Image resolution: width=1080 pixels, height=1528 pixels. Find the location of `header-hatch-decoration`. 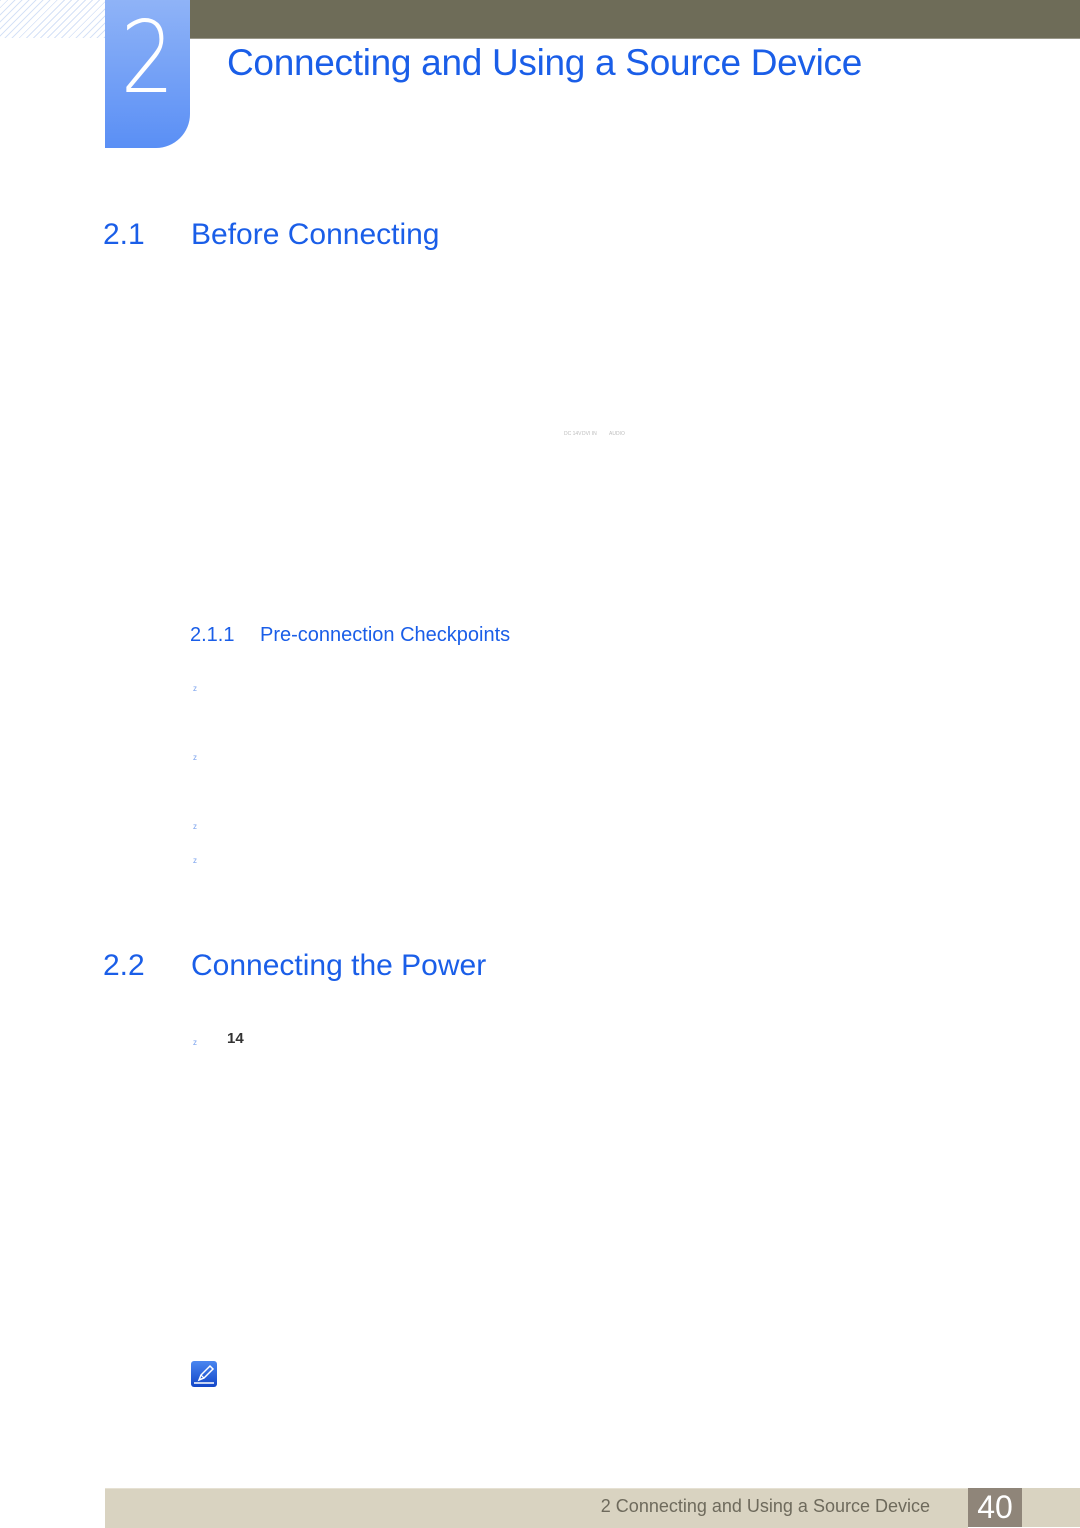

header-hatch-decoration is located at coordinates (52, 19).